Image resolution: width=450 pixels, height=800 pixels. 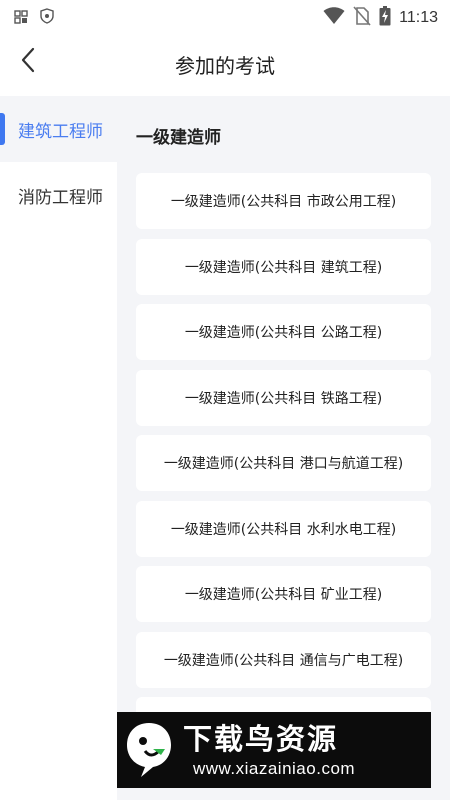 What do you see at coordinates (418, 17) in the screenshot?
I see `status-time: 11:13` at bounding box center [418, 17].